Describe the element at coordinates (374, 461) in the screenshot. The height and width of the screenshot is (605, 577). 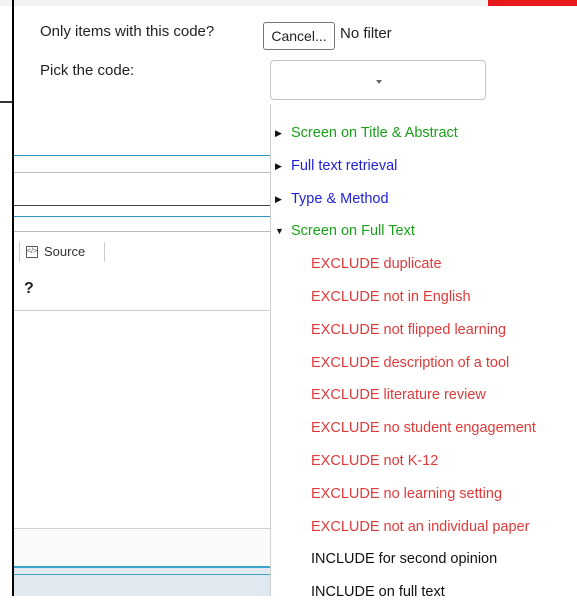
I see `tree-child-item: EXCLUDE not K-12` at that location.